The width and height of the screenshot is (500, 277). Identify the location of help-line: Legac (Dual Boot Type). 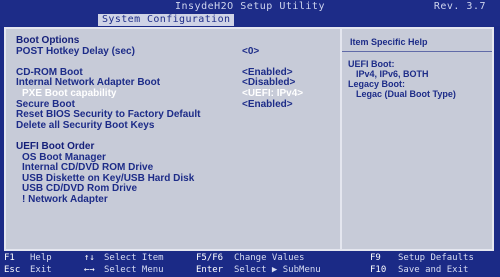
(406, 94).